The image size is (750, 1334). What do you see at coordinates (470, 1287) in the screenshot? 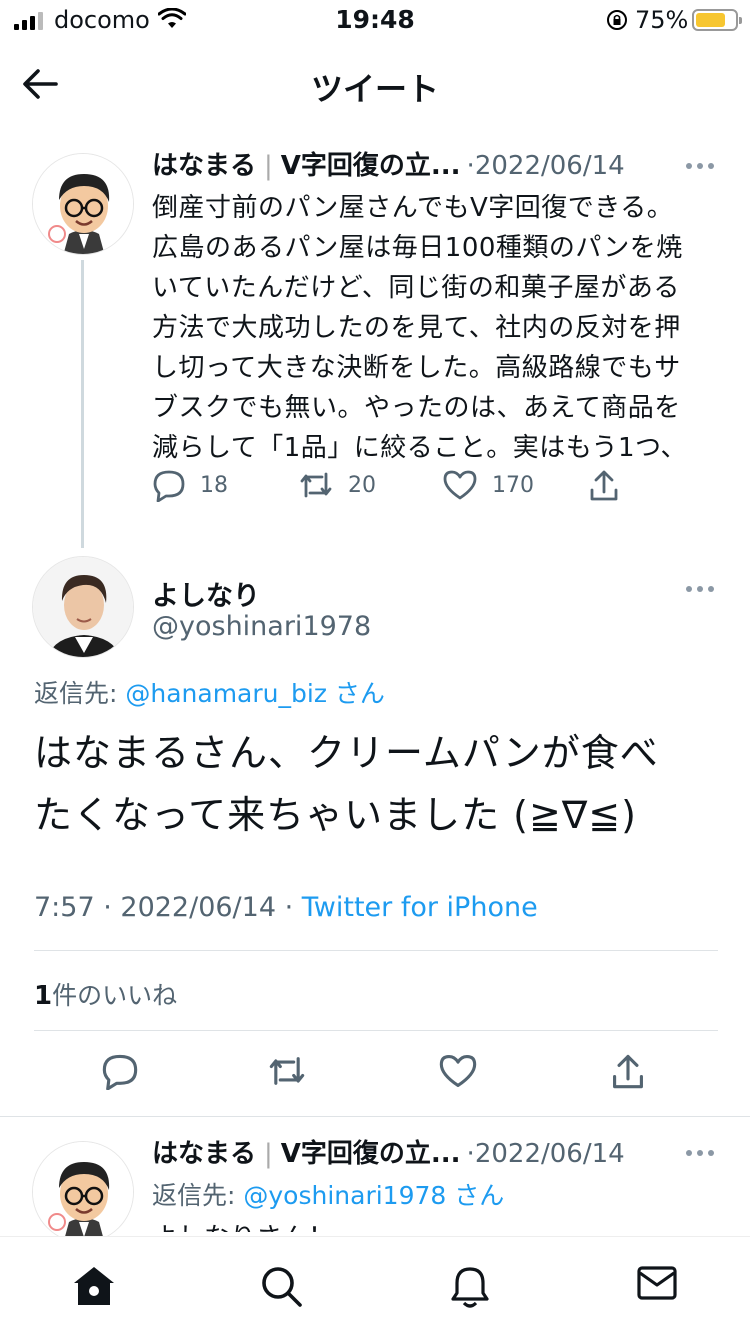
I see `notifications-icon` at bounding box center [470, 1287].